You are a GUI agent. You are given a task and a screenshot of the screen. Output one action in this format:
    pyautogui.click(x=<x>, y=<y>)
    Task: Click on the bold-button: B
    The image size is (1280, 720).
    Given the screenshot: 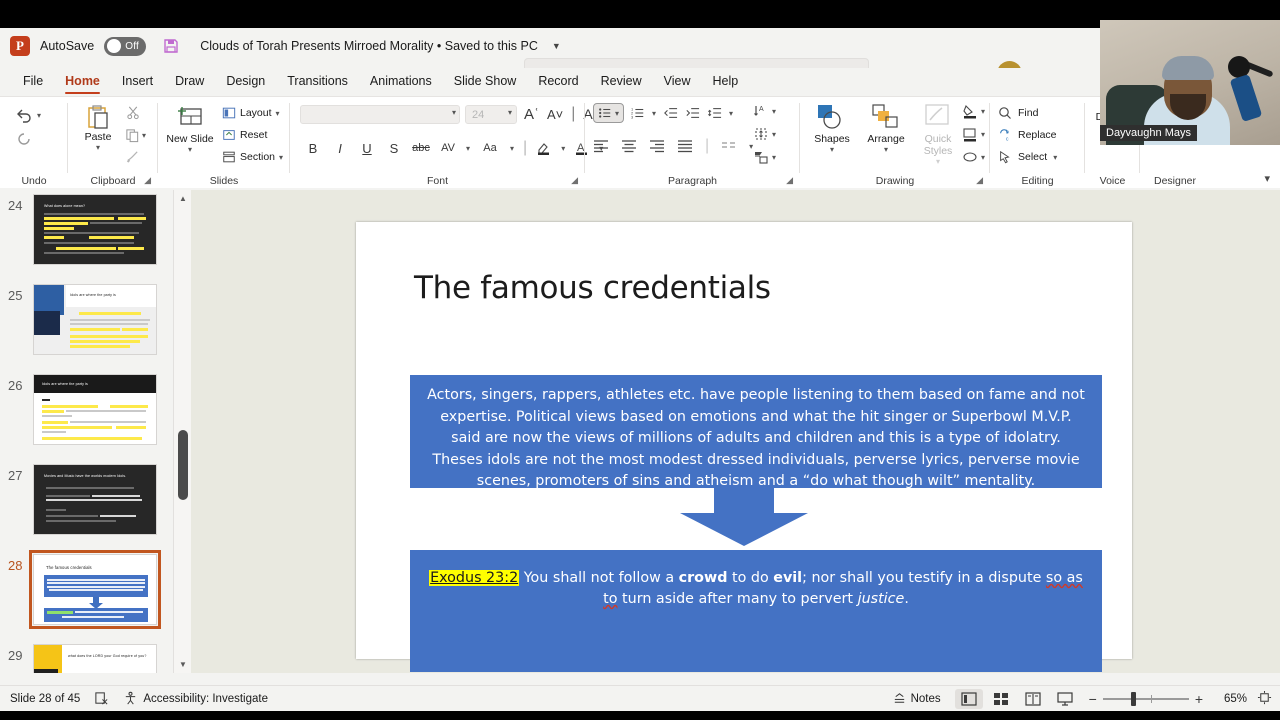 What is the action you would take?
    pyautogui.click(x=313, y=148)
    